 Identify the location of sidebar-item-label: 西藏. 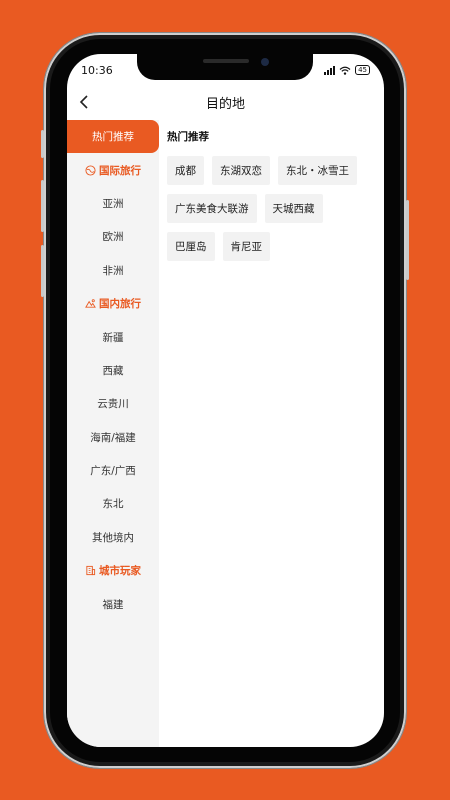
(113, 370).